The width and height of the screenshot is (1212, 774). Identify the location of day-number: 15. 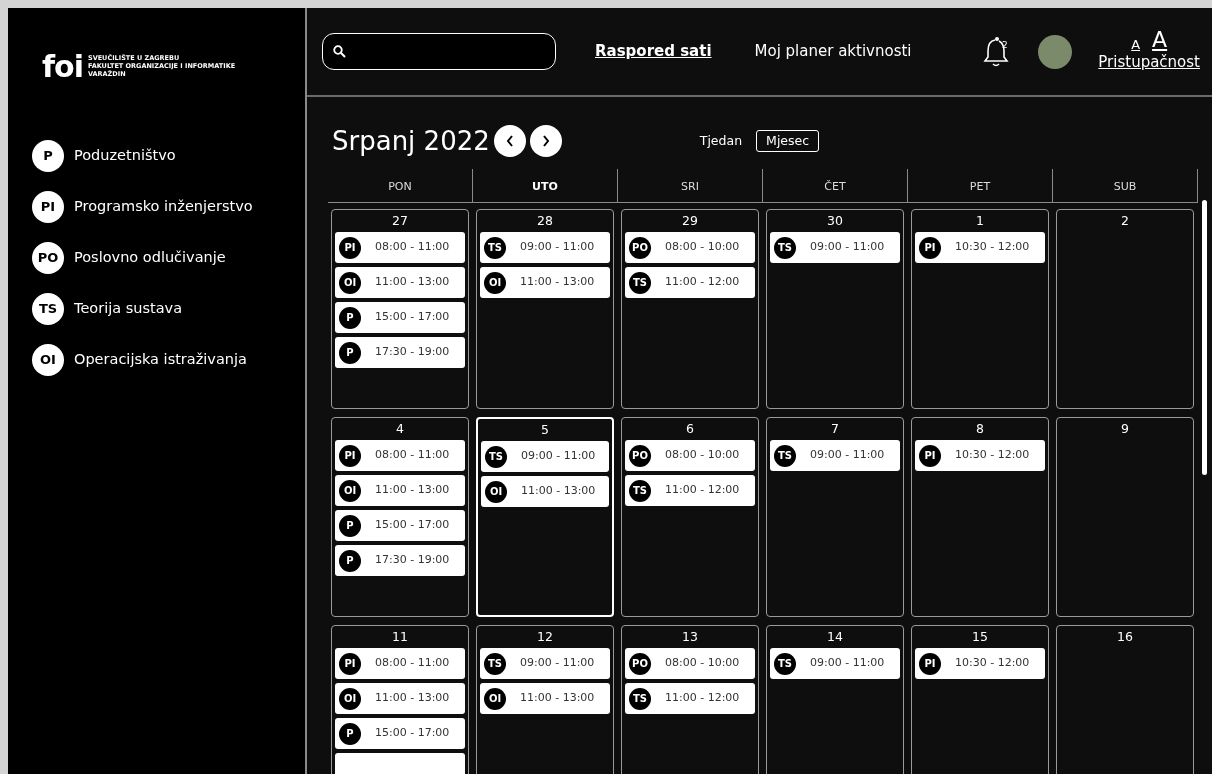
(980, 637).